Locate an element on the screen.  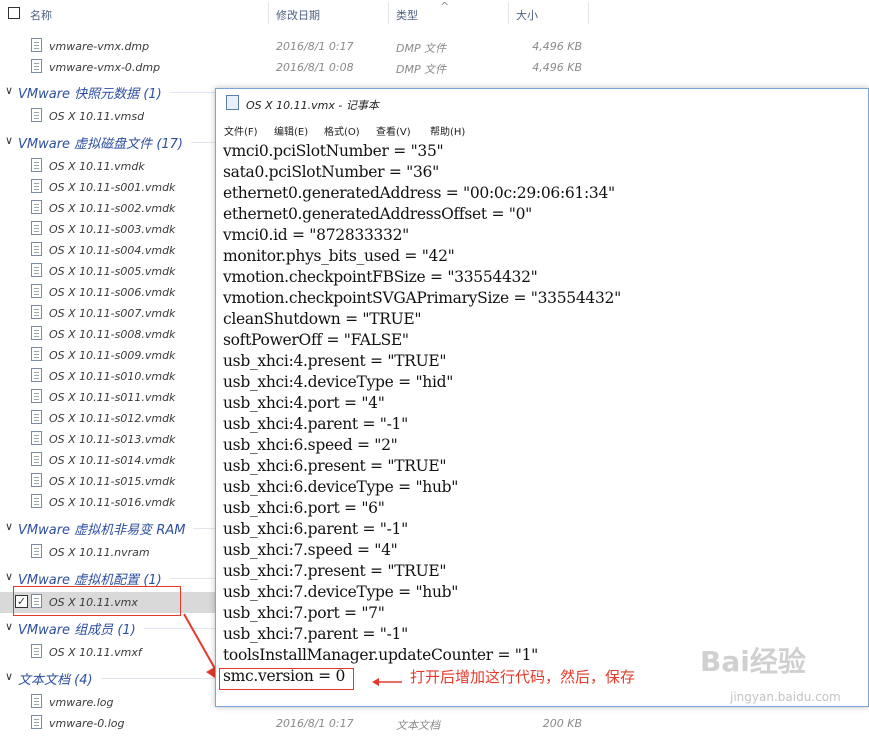
file-name: OS X 10.11-s005.vmdk is located at coordinates (112, 271).